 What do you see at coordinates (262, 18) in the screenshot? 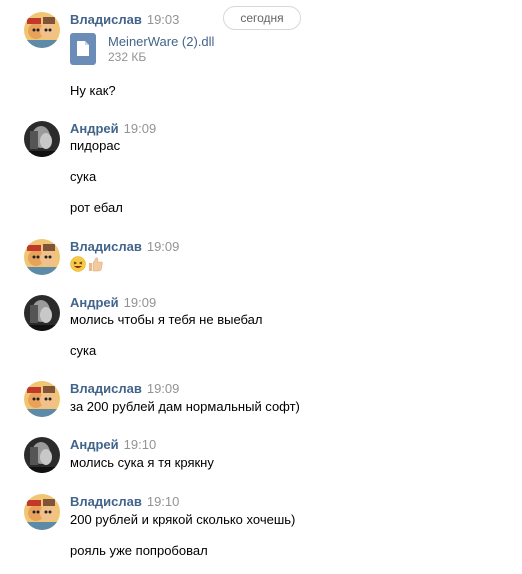
I see `date-separator: сегодня` at bounding box center [262, 18].